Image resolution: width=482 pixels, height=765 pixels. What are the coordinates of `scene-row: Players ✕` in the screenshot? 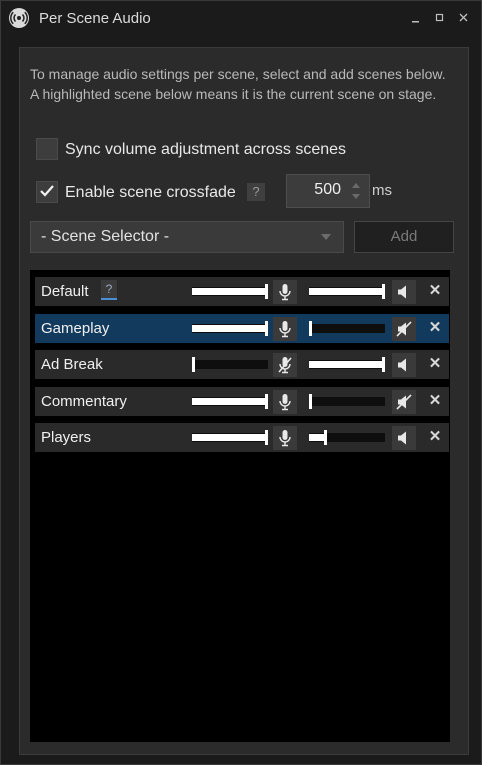 It's located at (242, 437).